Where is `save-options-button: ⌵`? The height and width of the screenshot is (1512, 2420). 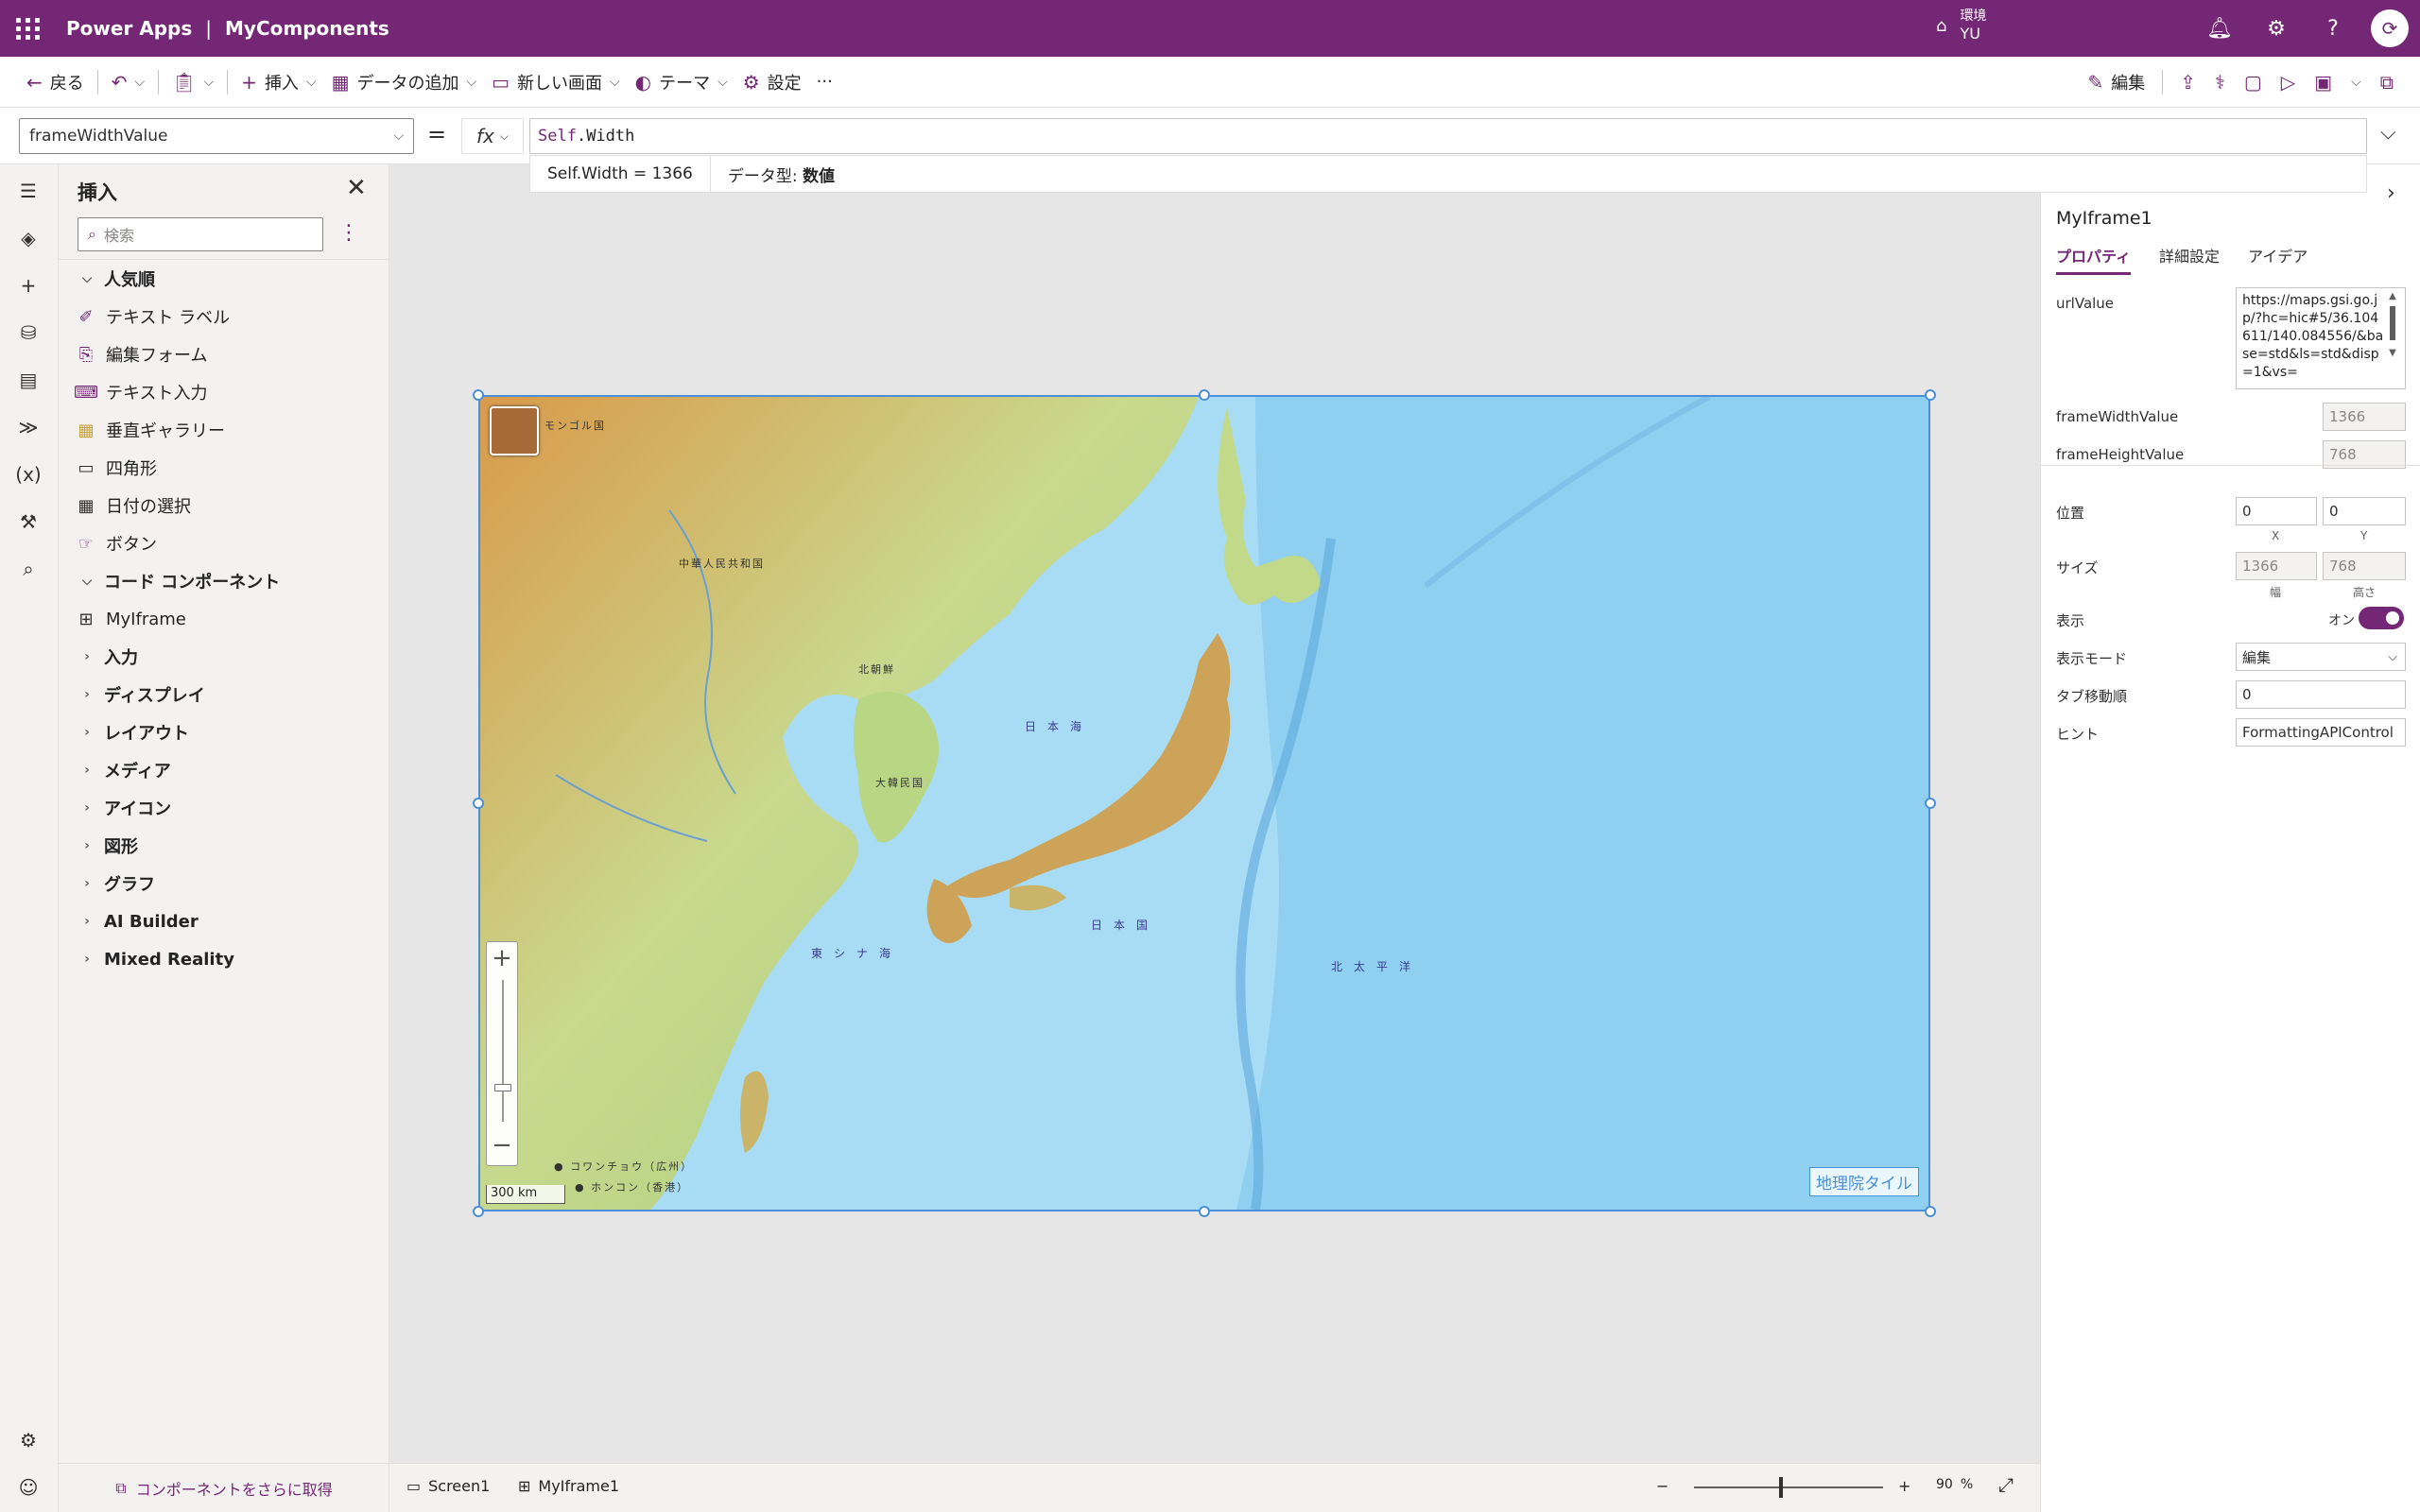
save-options-button: ⌵ is located at coordinates (2356, 82).